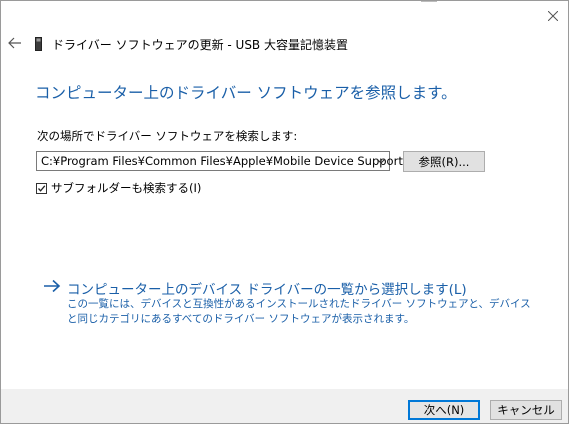  I want to click on dialog-footer: 次へ(N) キャンセル, so click(284, 406).